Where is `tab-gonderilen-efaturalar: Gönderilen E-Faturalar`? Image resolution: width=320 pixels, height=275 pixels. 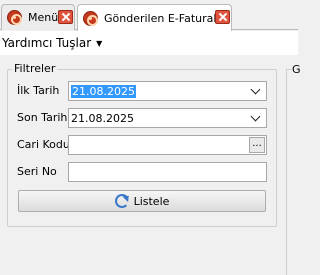 tab-gonderilen-efaturalar: Gönderilen E-Faturalar is located at coordinates (154, 17).